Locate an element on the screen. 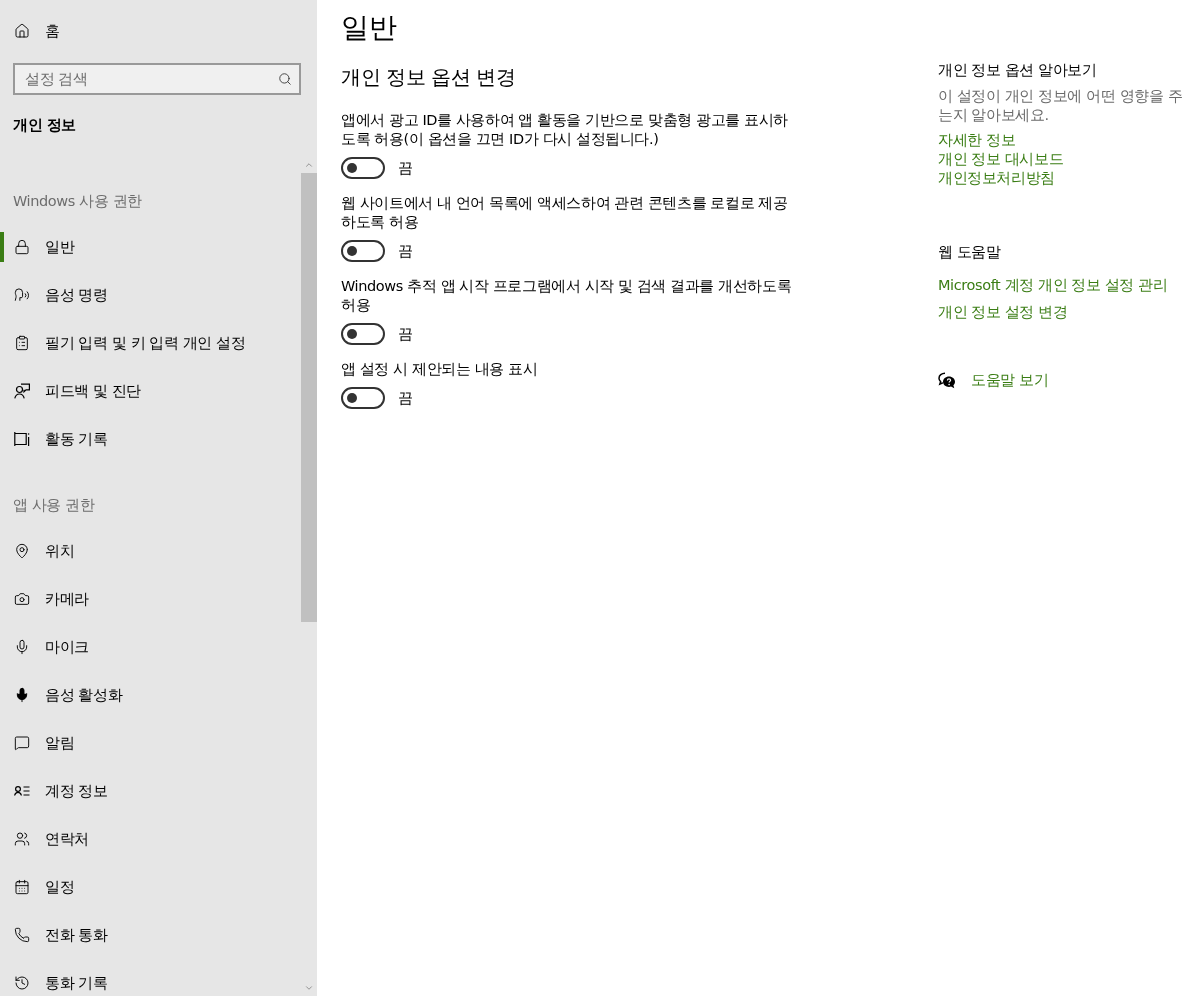 The image size is (1200, 996). sidebar-item: 일정 is located at coordinates (150, 887).